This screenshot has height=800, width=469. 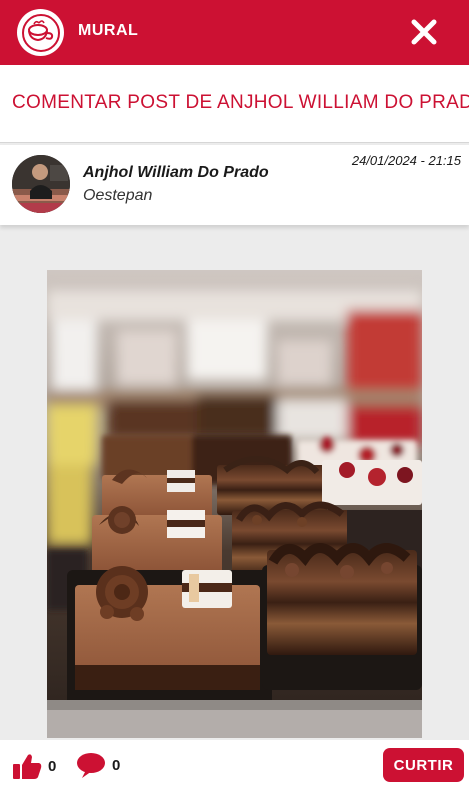 What do you see at coordinates (27, 766) in the screenshot?
I see `thumbs-up-icon` at bounding box center [27, 766].